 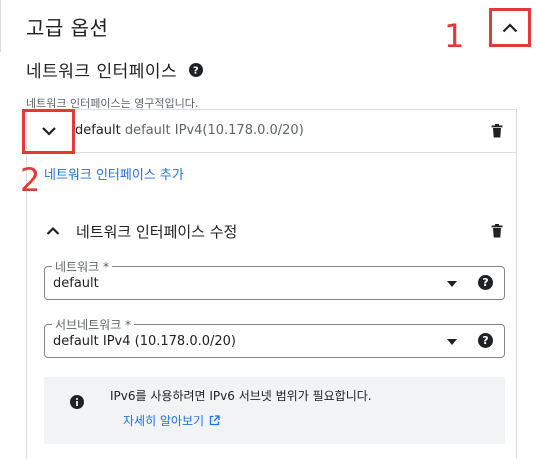 What do you see at coordinates (145, 341) in the screenshot?
I see `subnetwork-select-value: default IPv4 (10.178.0.0/20)` at bounding box center [145, 341].